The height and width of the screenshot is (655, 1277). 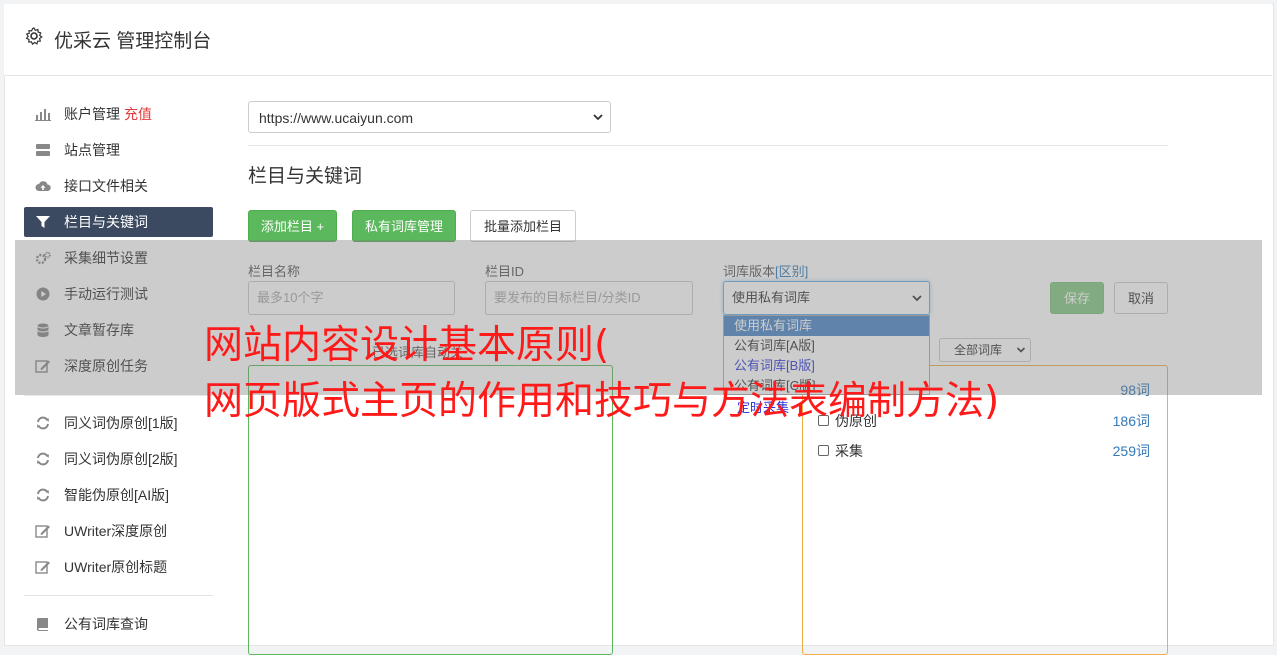 What do you see at coordinates (138, 114) in the screenshot?
I see `recharge-link: 充值` at bounding box center [138, 114].